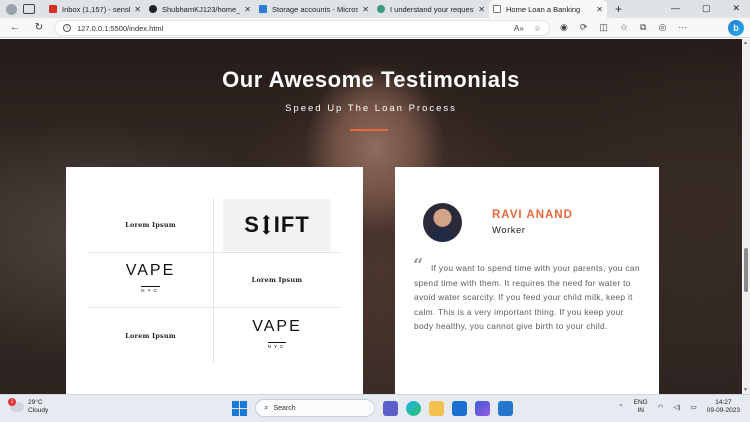 Image resolution: width=750 pixels, height=422 pixels. What do you see at coordinates (252, 224) in the screenshot?
I see `shift-logo-left: S` at bounding box center [252, 224].